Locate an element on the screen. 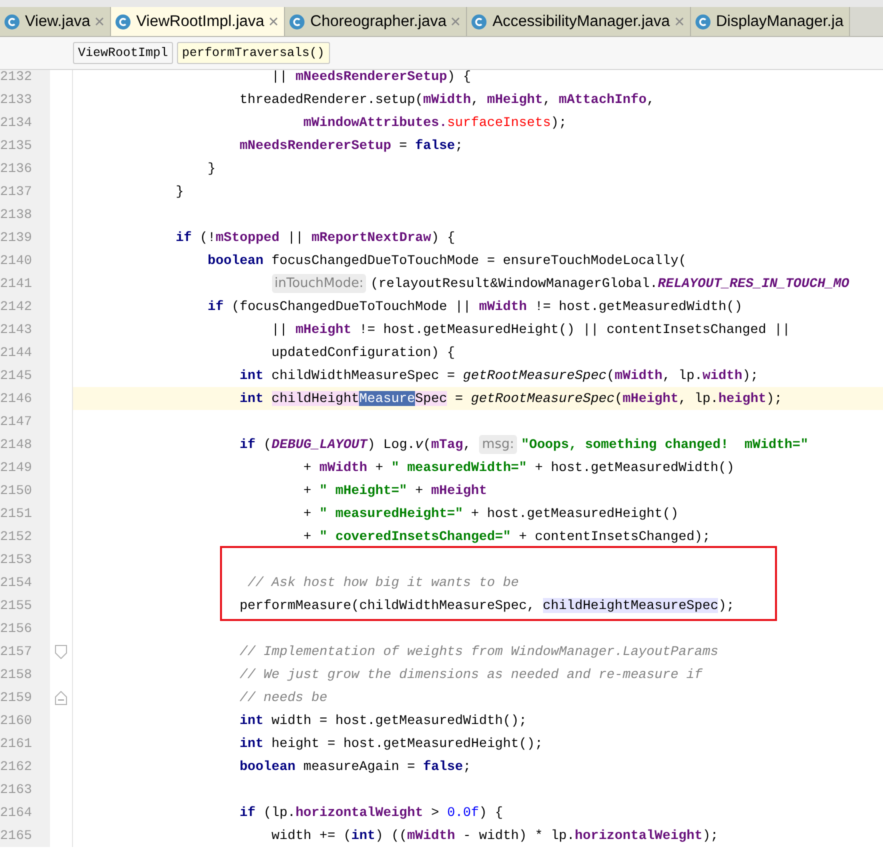  line-number: 2164 is located at coordinates (25, 812).